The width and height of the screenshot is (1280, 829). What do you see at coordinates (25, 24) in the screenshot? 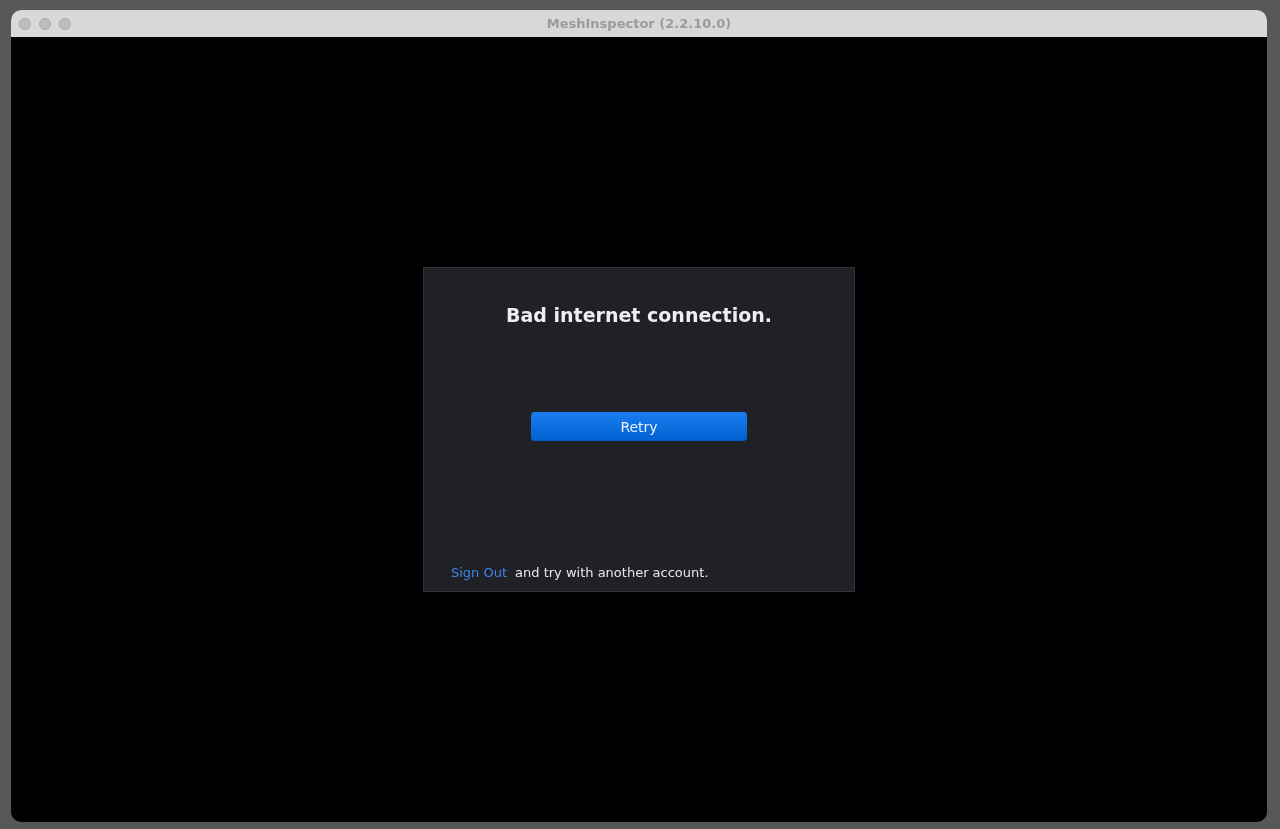
I see `close-button` at bounding box center [25, 24].